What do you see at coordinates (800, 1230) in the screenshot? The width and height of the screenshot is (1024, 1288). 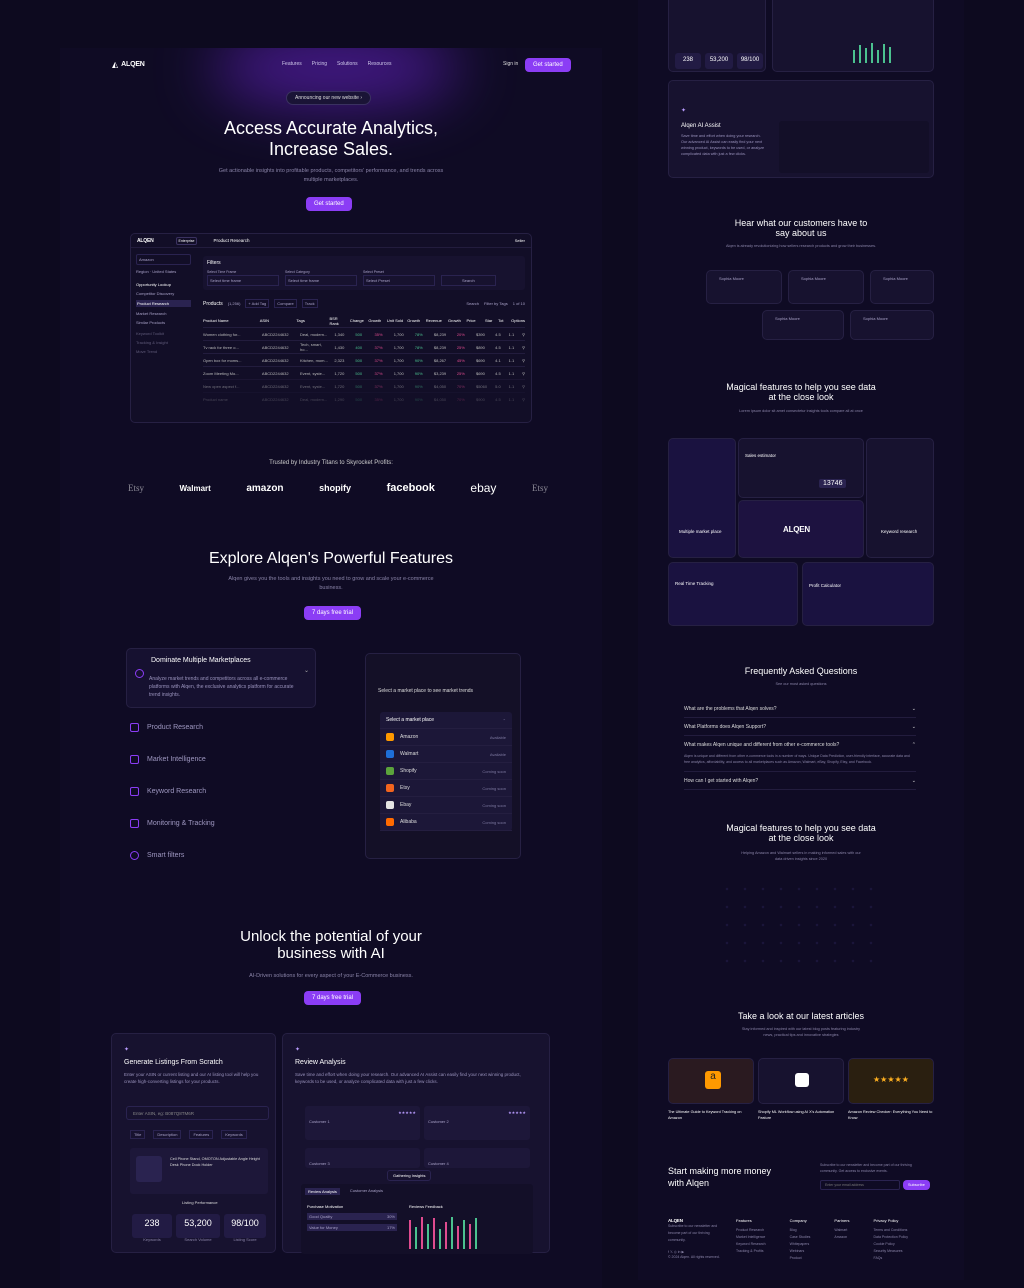 I see `footer-link: Blog` at bounding box center [800, 1230].